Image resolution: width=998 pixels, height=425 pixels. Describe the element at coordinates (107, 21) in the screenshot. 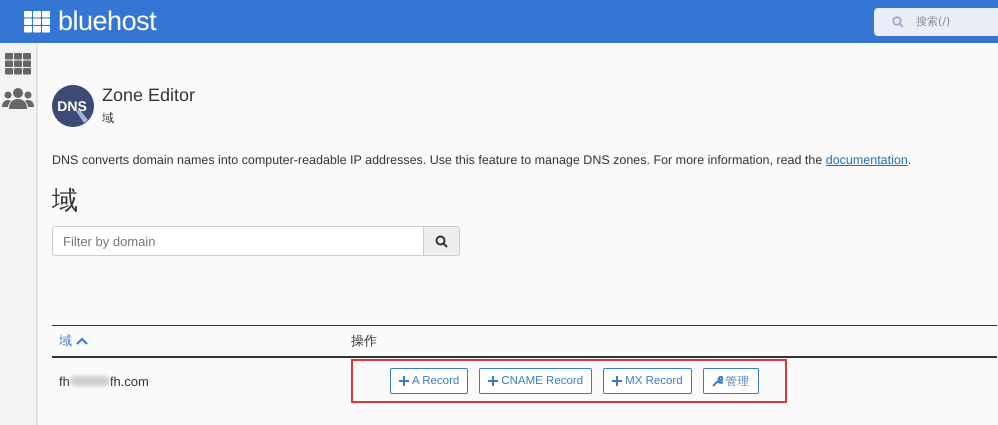

I see `logo-text: bluehost` at that location.